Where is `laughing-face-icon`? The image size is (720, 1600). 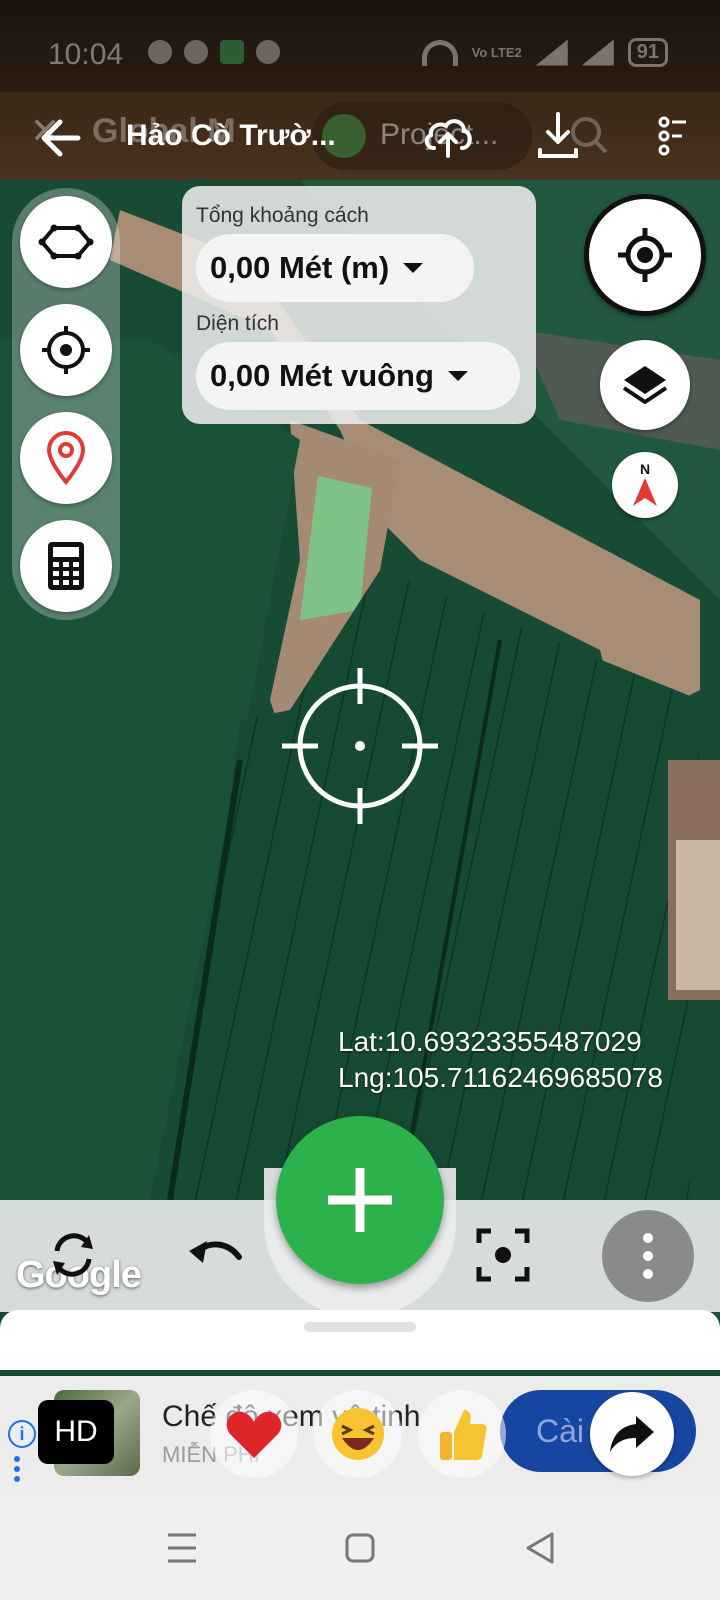 laughing-face-icon is located at coordinates (358, 1434).